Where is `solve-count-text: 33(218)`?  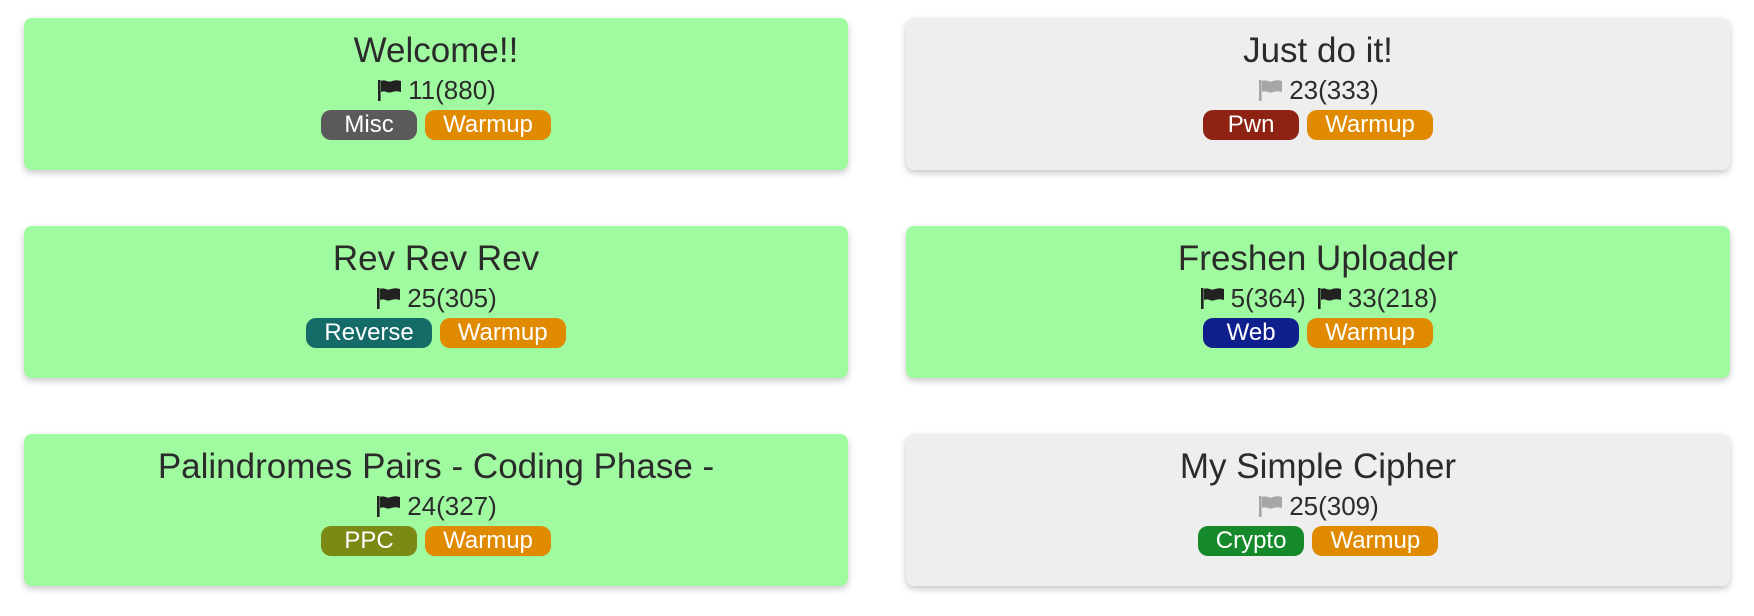 solve-count-text: 33(218) is located at coordinates (1392, 298).